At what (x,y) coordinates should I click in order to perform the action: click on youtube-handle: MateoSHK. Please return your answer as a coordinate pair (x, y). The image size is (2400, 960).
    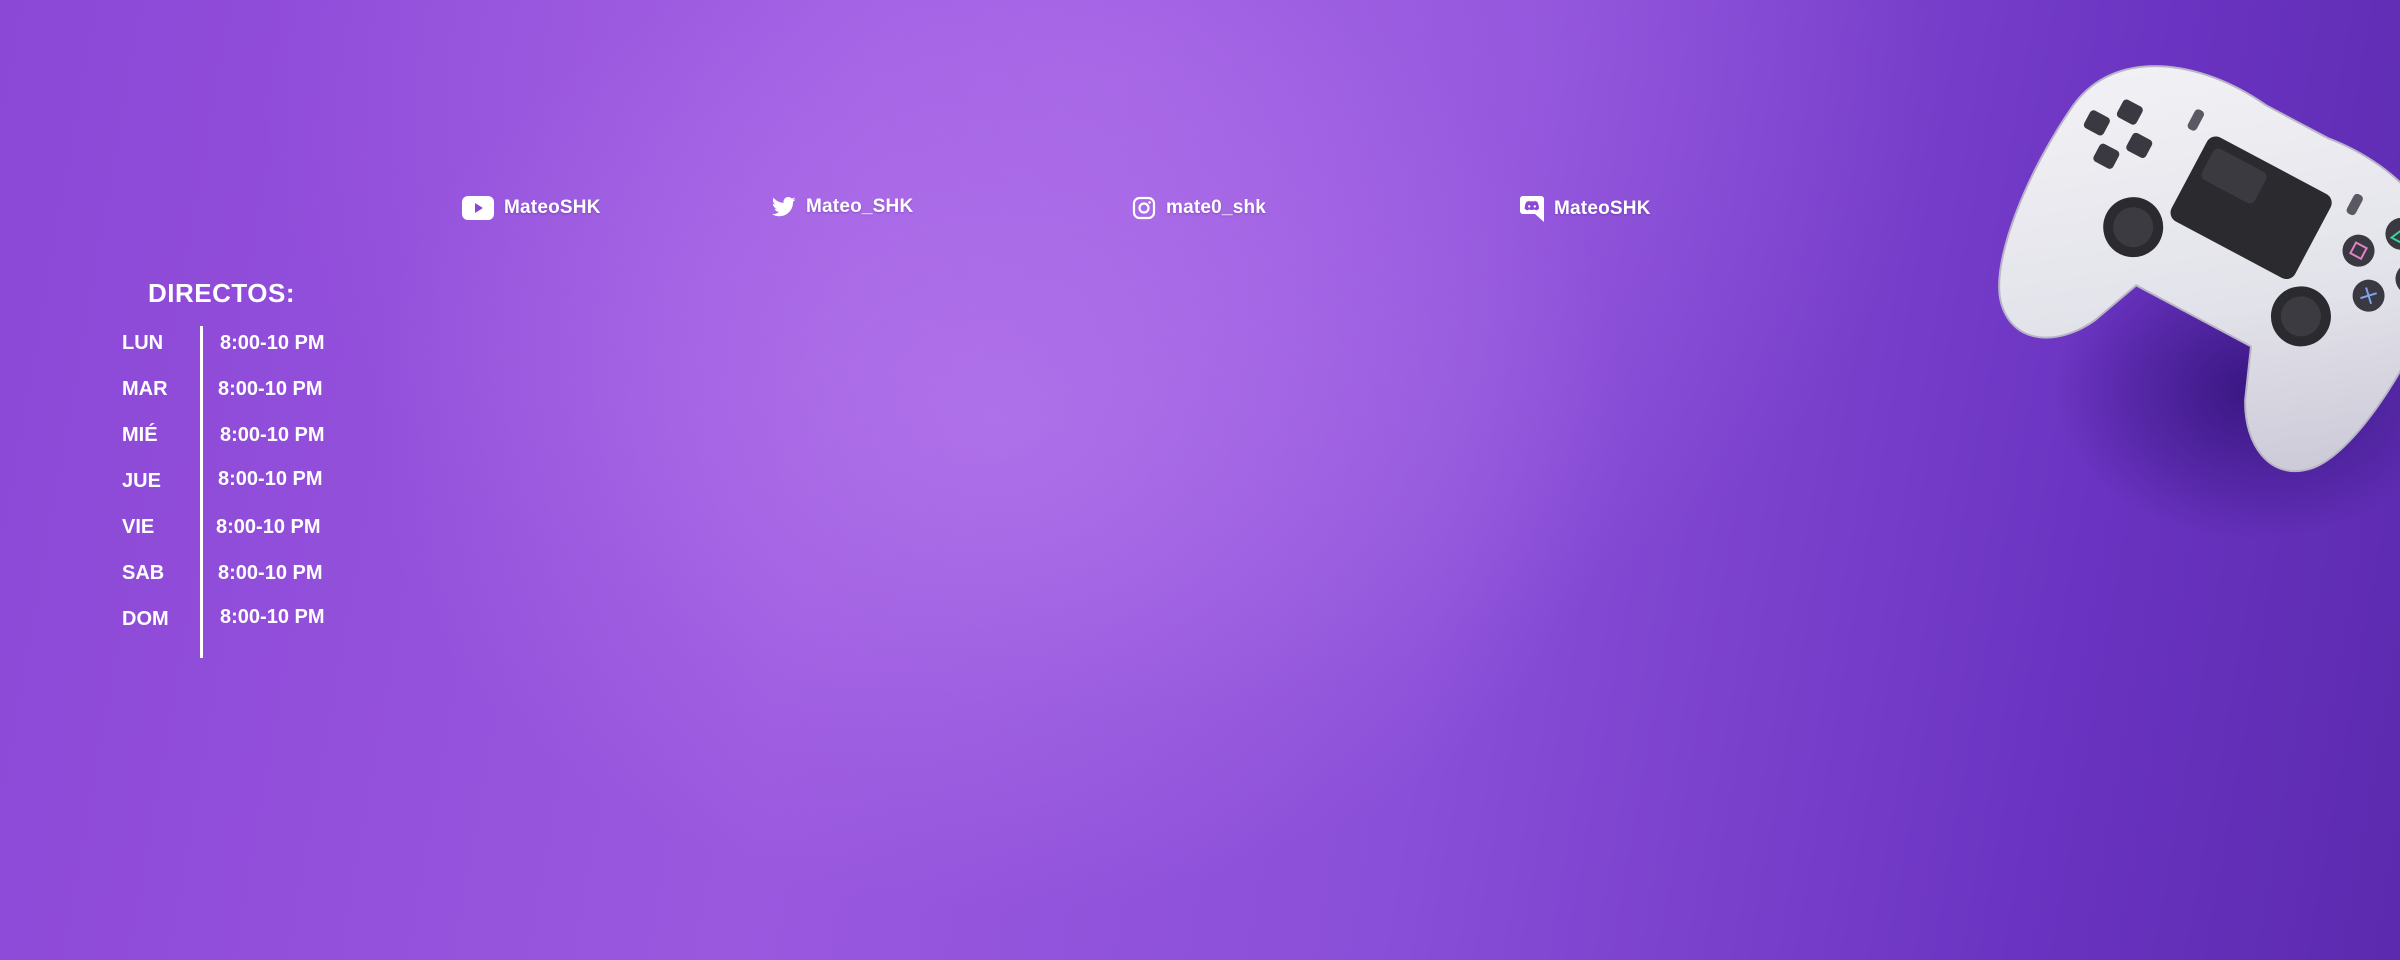
    Looking at the image, I should click on (552, 207).